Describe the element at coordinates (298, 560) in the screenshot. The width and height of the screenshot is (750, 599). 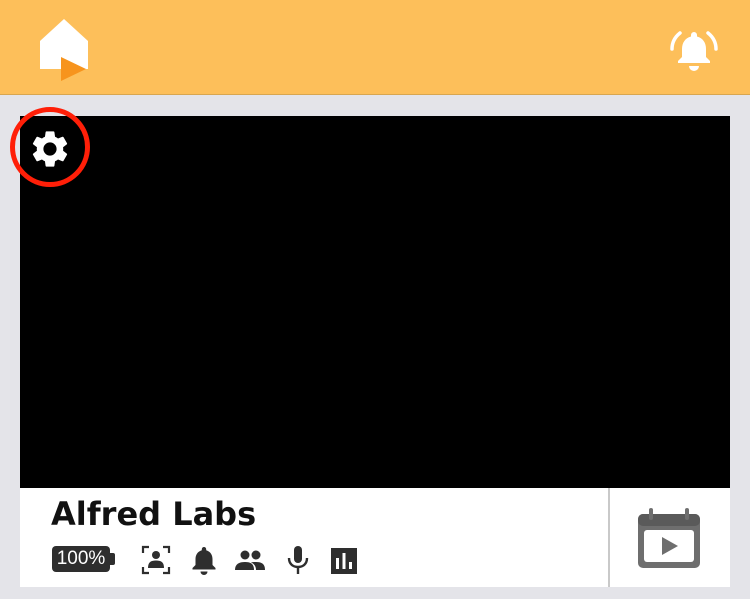
I see `microphone-icon` at that location.